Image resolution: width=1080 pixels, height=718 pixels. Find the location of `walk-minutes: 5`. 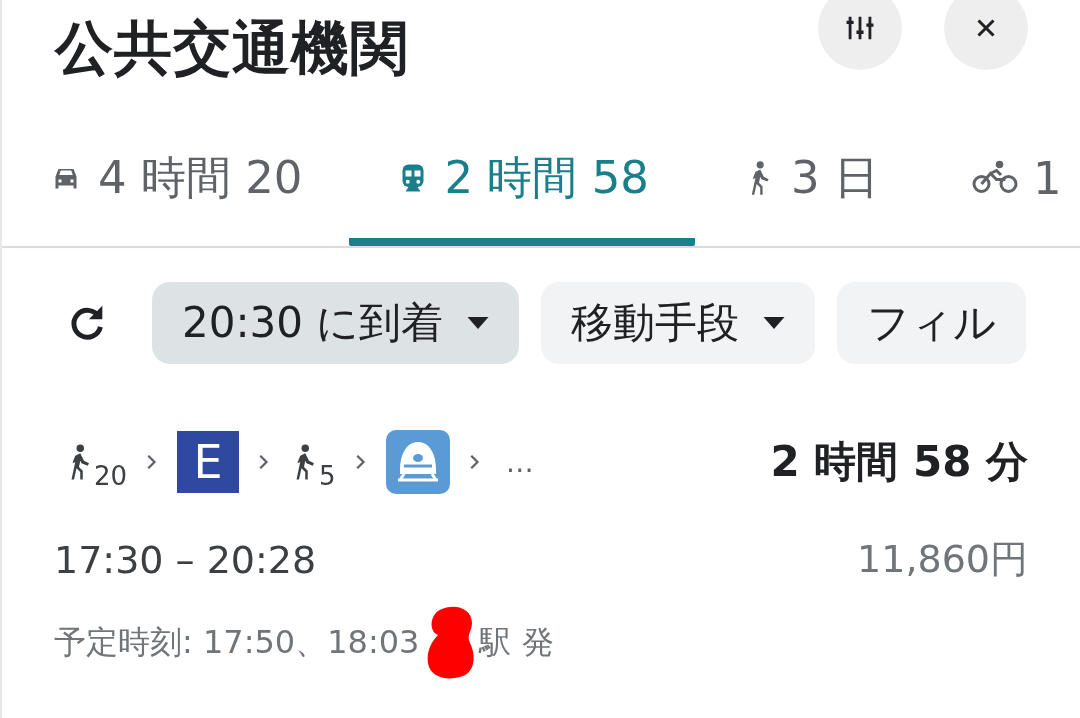

walk-minutes: 5 is located at coordinates (327, 476).